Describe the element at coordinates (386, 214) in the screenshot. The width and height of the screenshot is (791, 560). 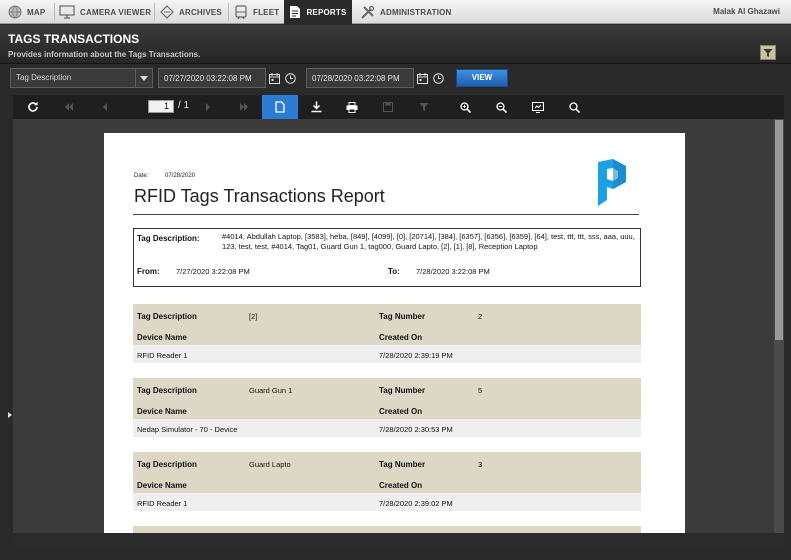
I see `title-divider` at that location.